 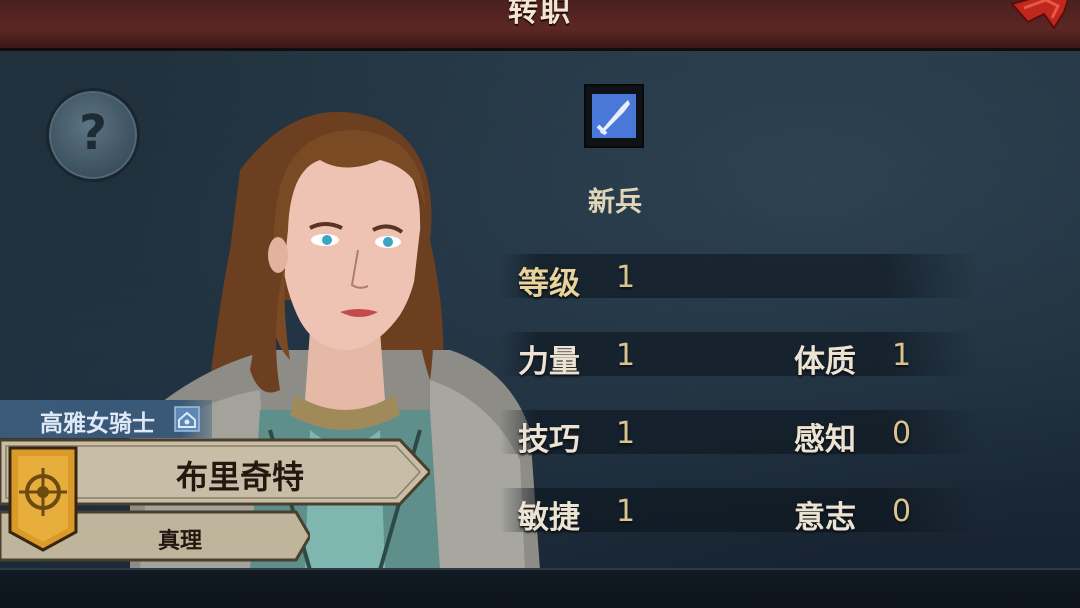 What do you see at coordinates (626, 277) in the screenshot?
I see `stat-level-value: 1` at bounding box center [626, 277].